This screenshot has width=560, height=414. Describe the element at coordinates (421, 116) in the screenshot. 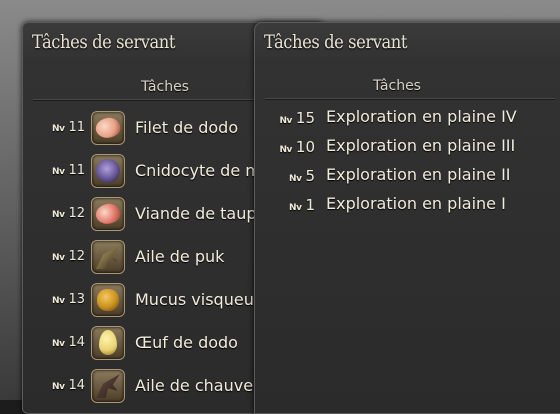

I see `task-name: Exploration en plaine IV` at that location.